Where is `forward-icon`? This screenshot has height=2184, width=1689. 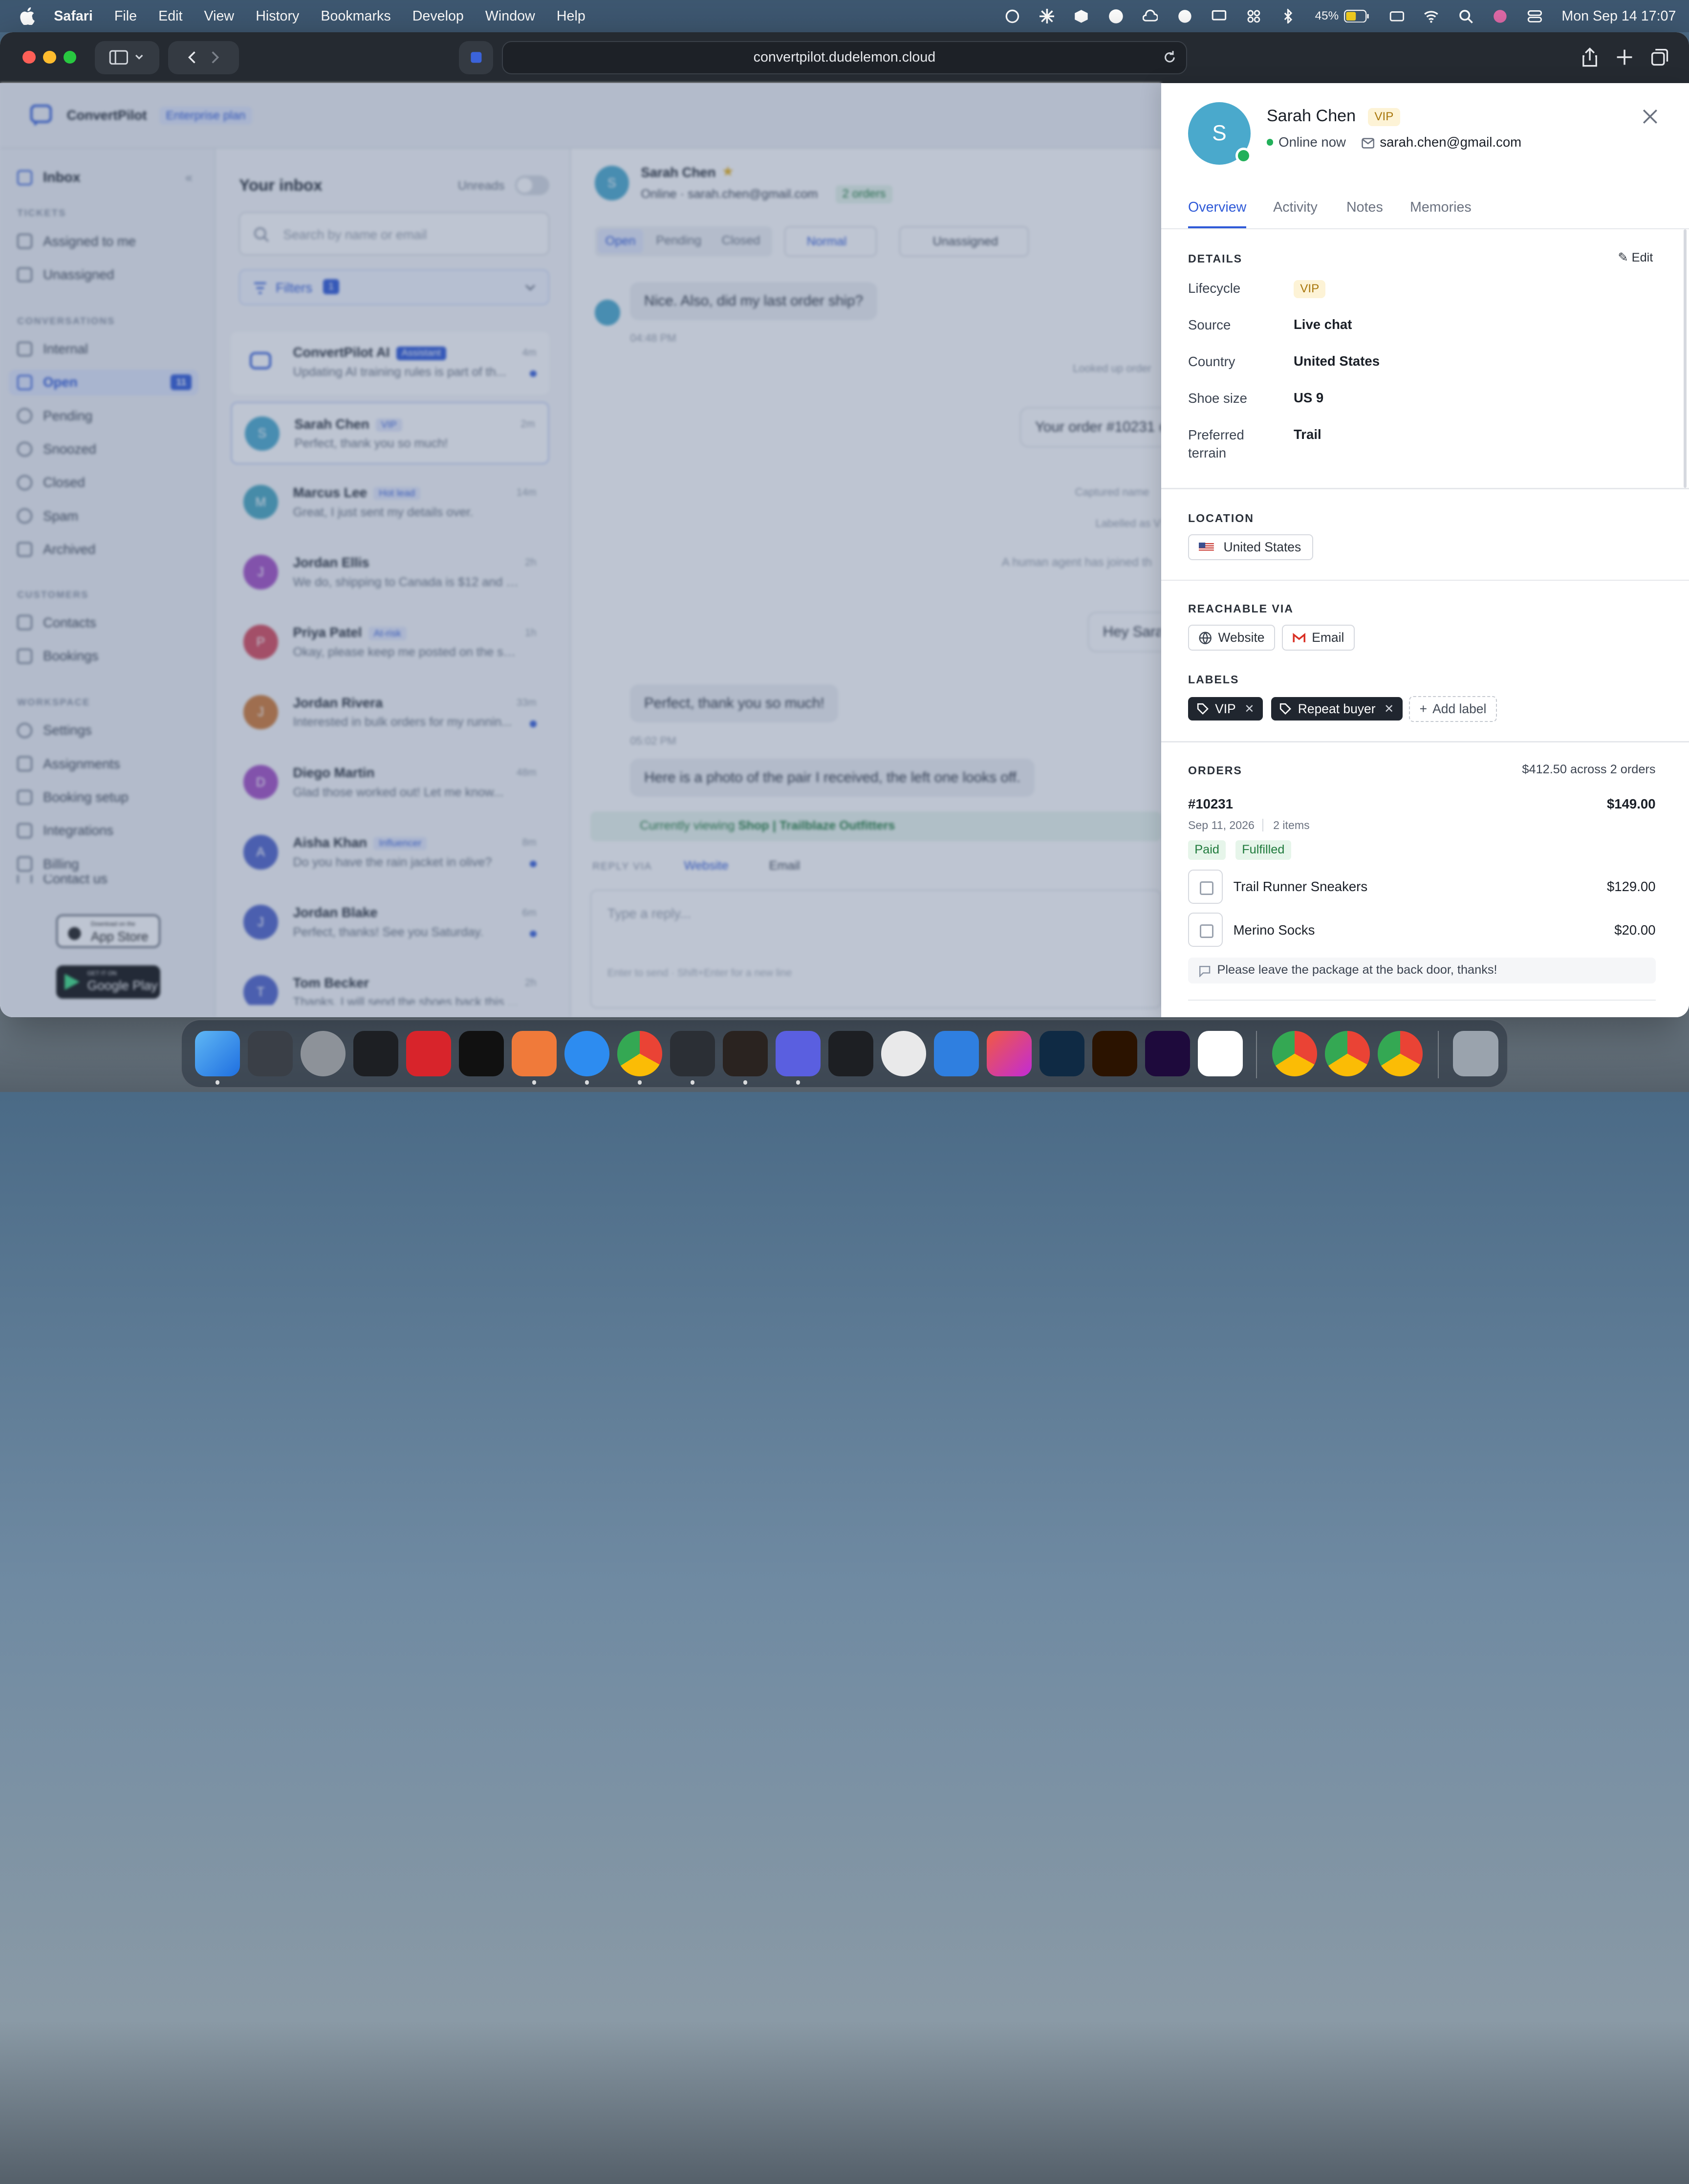 forward-icon is located at coordinates (214, 57).